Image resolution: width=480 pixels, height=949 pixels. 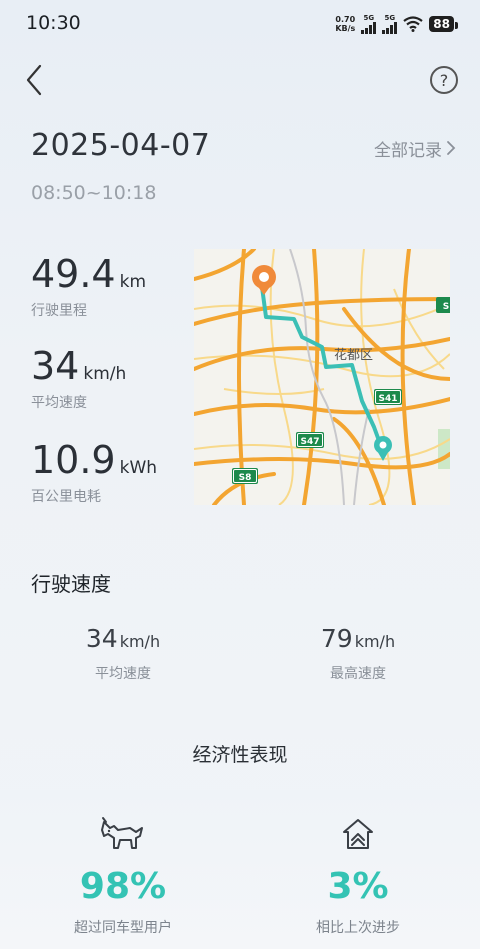 I want to click on road-badge-text: S47, so click(x=309, y=442).